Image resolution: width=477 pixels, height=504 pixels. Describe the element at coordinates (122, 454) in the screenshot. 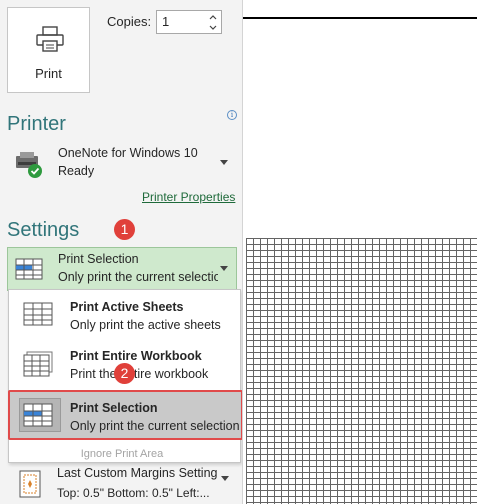

I see `ignore-print-area-option: Ignore Print Area` at that location.